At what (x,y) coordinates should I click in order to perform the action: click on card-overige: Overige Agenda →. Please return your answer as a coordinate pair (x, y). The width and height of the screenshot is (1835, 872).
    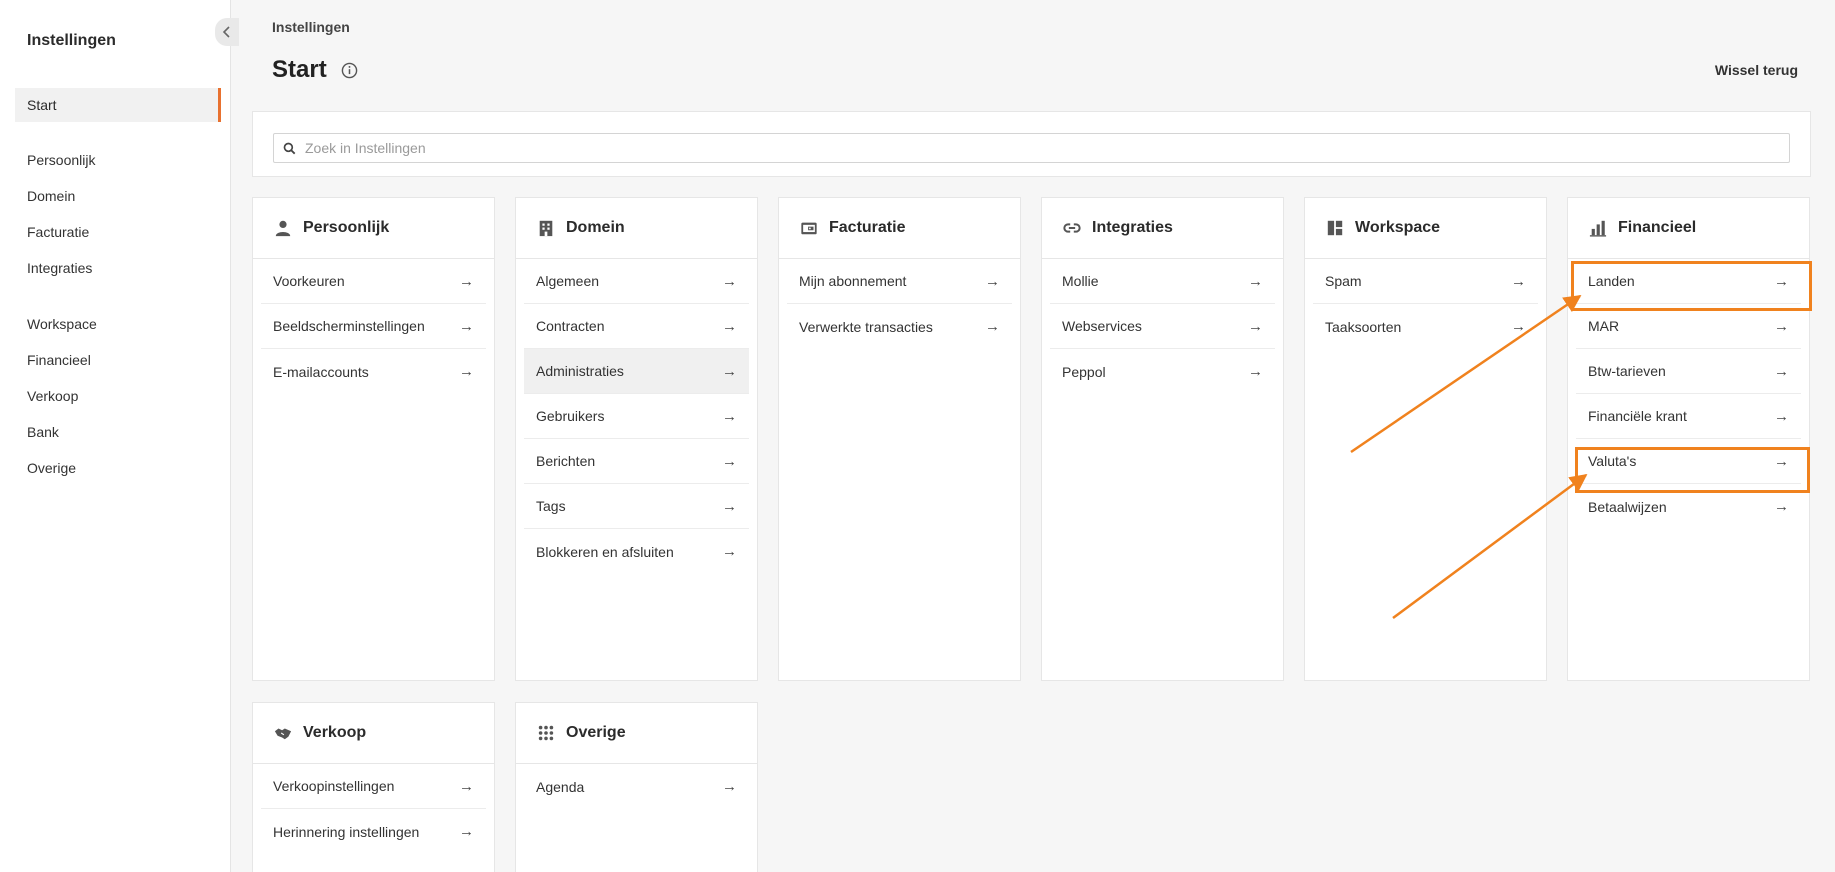
    Looking at the image, I should click on (636, 787).